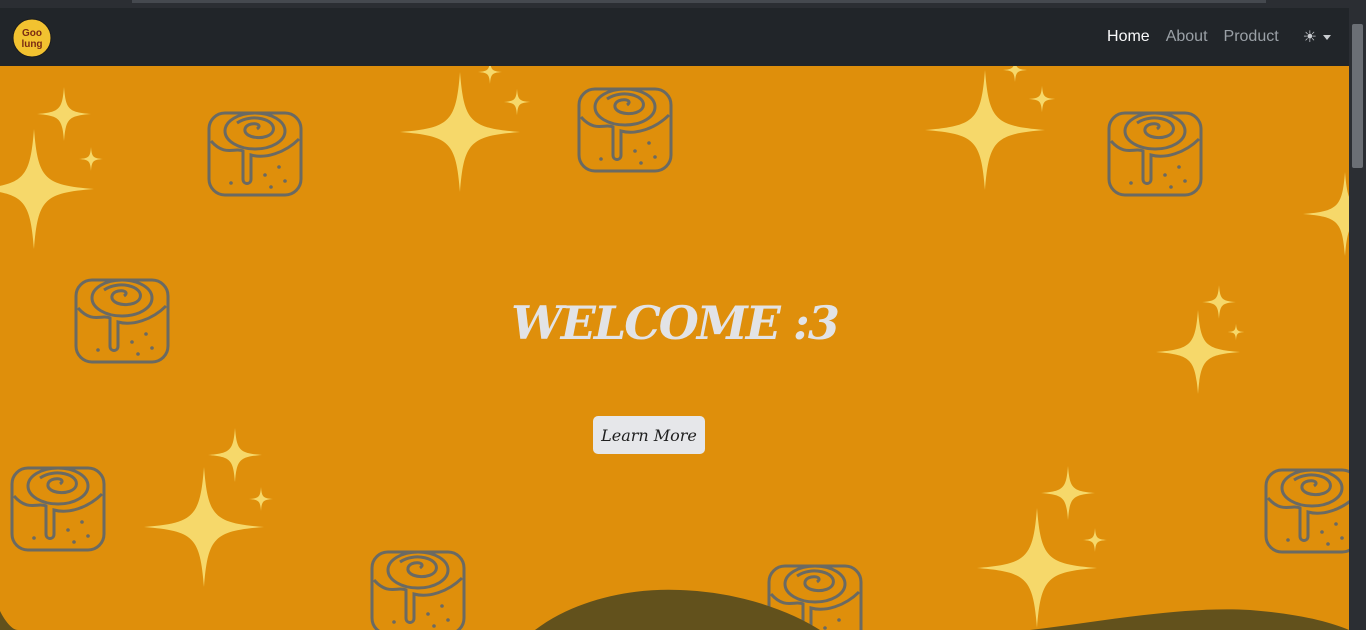  What do you see at coordinates (1309, 37) in the screenshot?
I see `sun-icon: ☀` at bounding box center [1309, 37].